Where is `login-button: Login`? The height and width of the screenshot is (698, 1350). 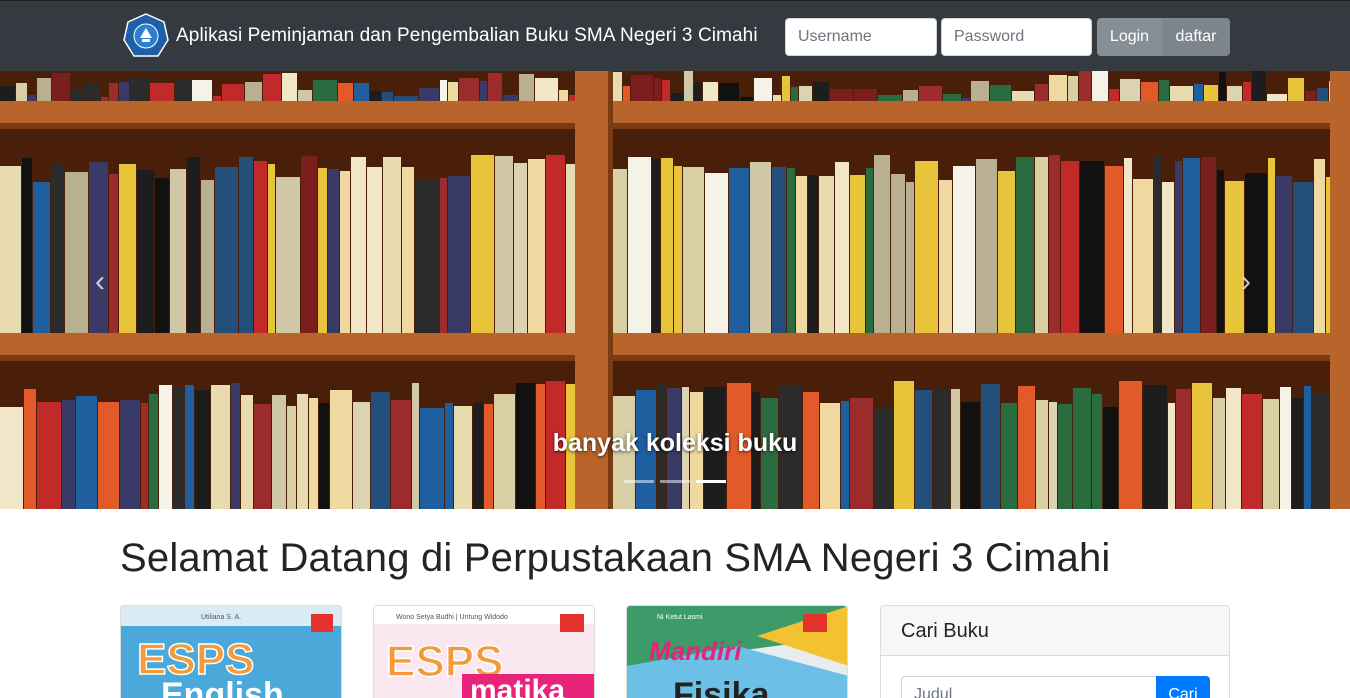 login-button: Login is located at coordinates (1129, 37).